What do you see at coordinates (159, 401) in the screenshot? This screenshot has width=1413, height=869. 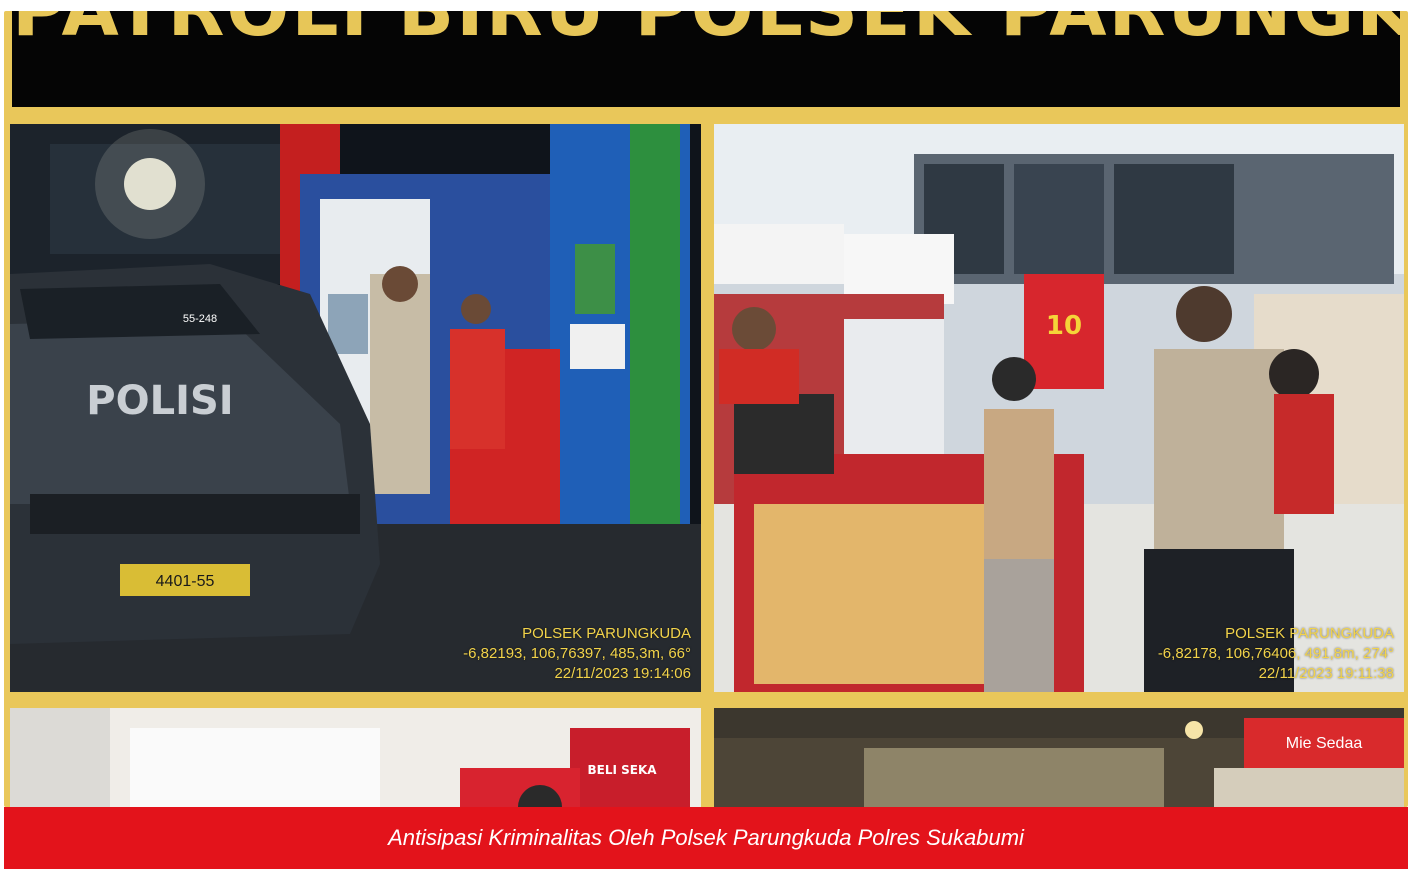 I see `car-polisi-text: POLISI` at bounding box center [159, 401].